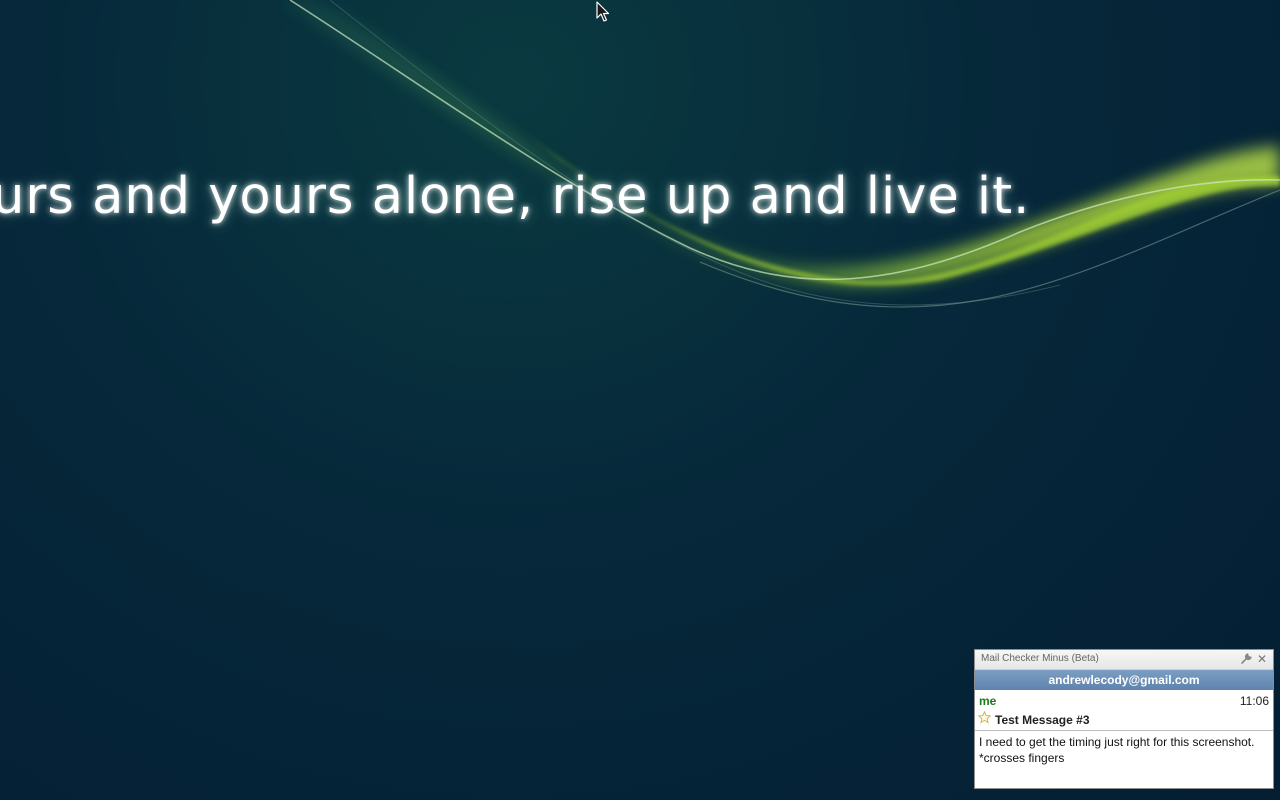  Describe the element at coordinates (1042, 720) in the screenshot. I see `message-subject: Test Message #3` at that location.